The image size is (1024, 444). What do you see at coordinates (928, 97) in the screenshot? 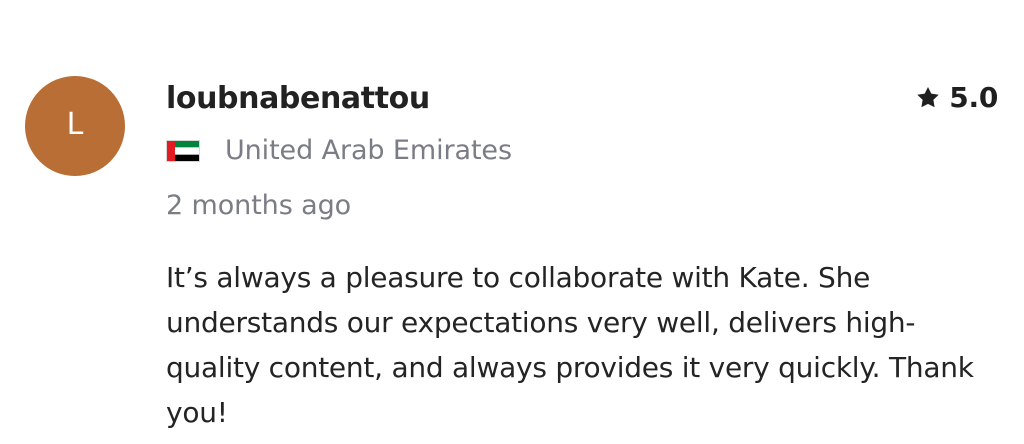
I see `star-icon` at bounding box center [928, 97].